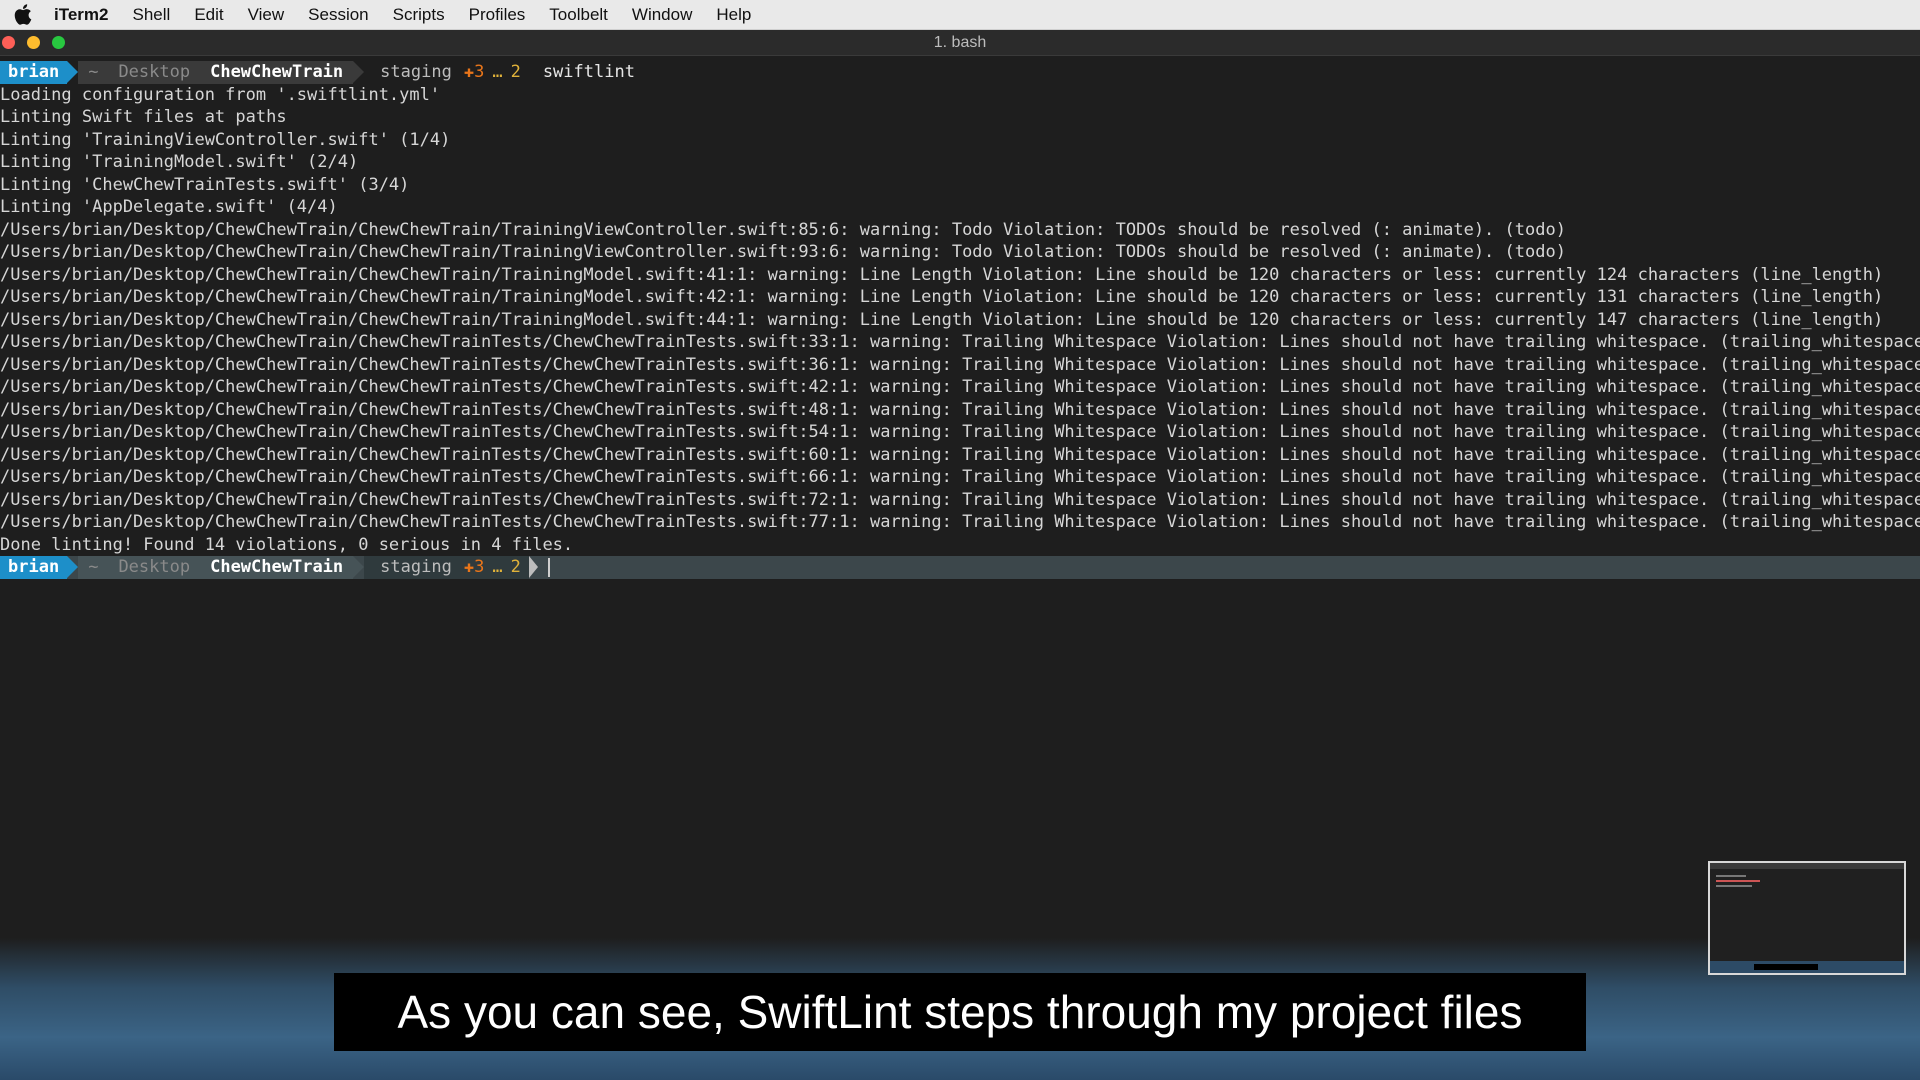 This screenshot has height=1080, width=1920. Describe the element at coordinates (497, 14) in the screenshot. I see `menu-profiles: Profiles` at that location.